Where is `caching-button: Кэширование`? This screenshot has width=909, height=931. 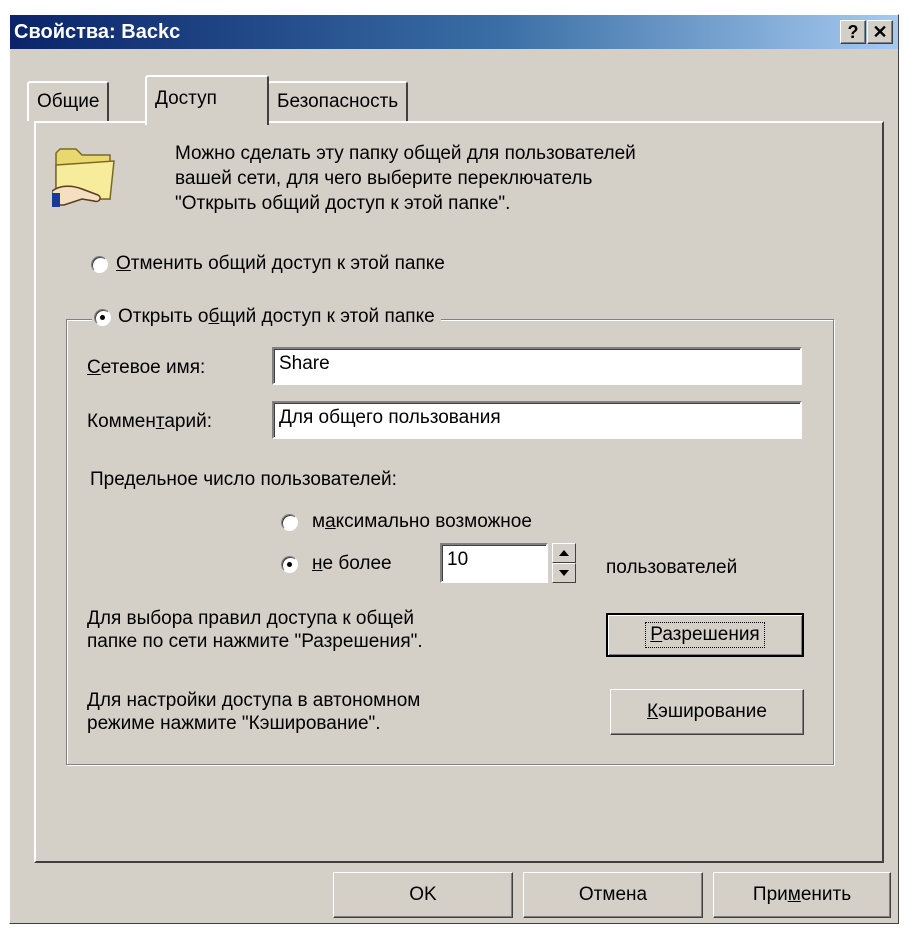 caching-button: Кэширование is located at coordinates (707, 712).